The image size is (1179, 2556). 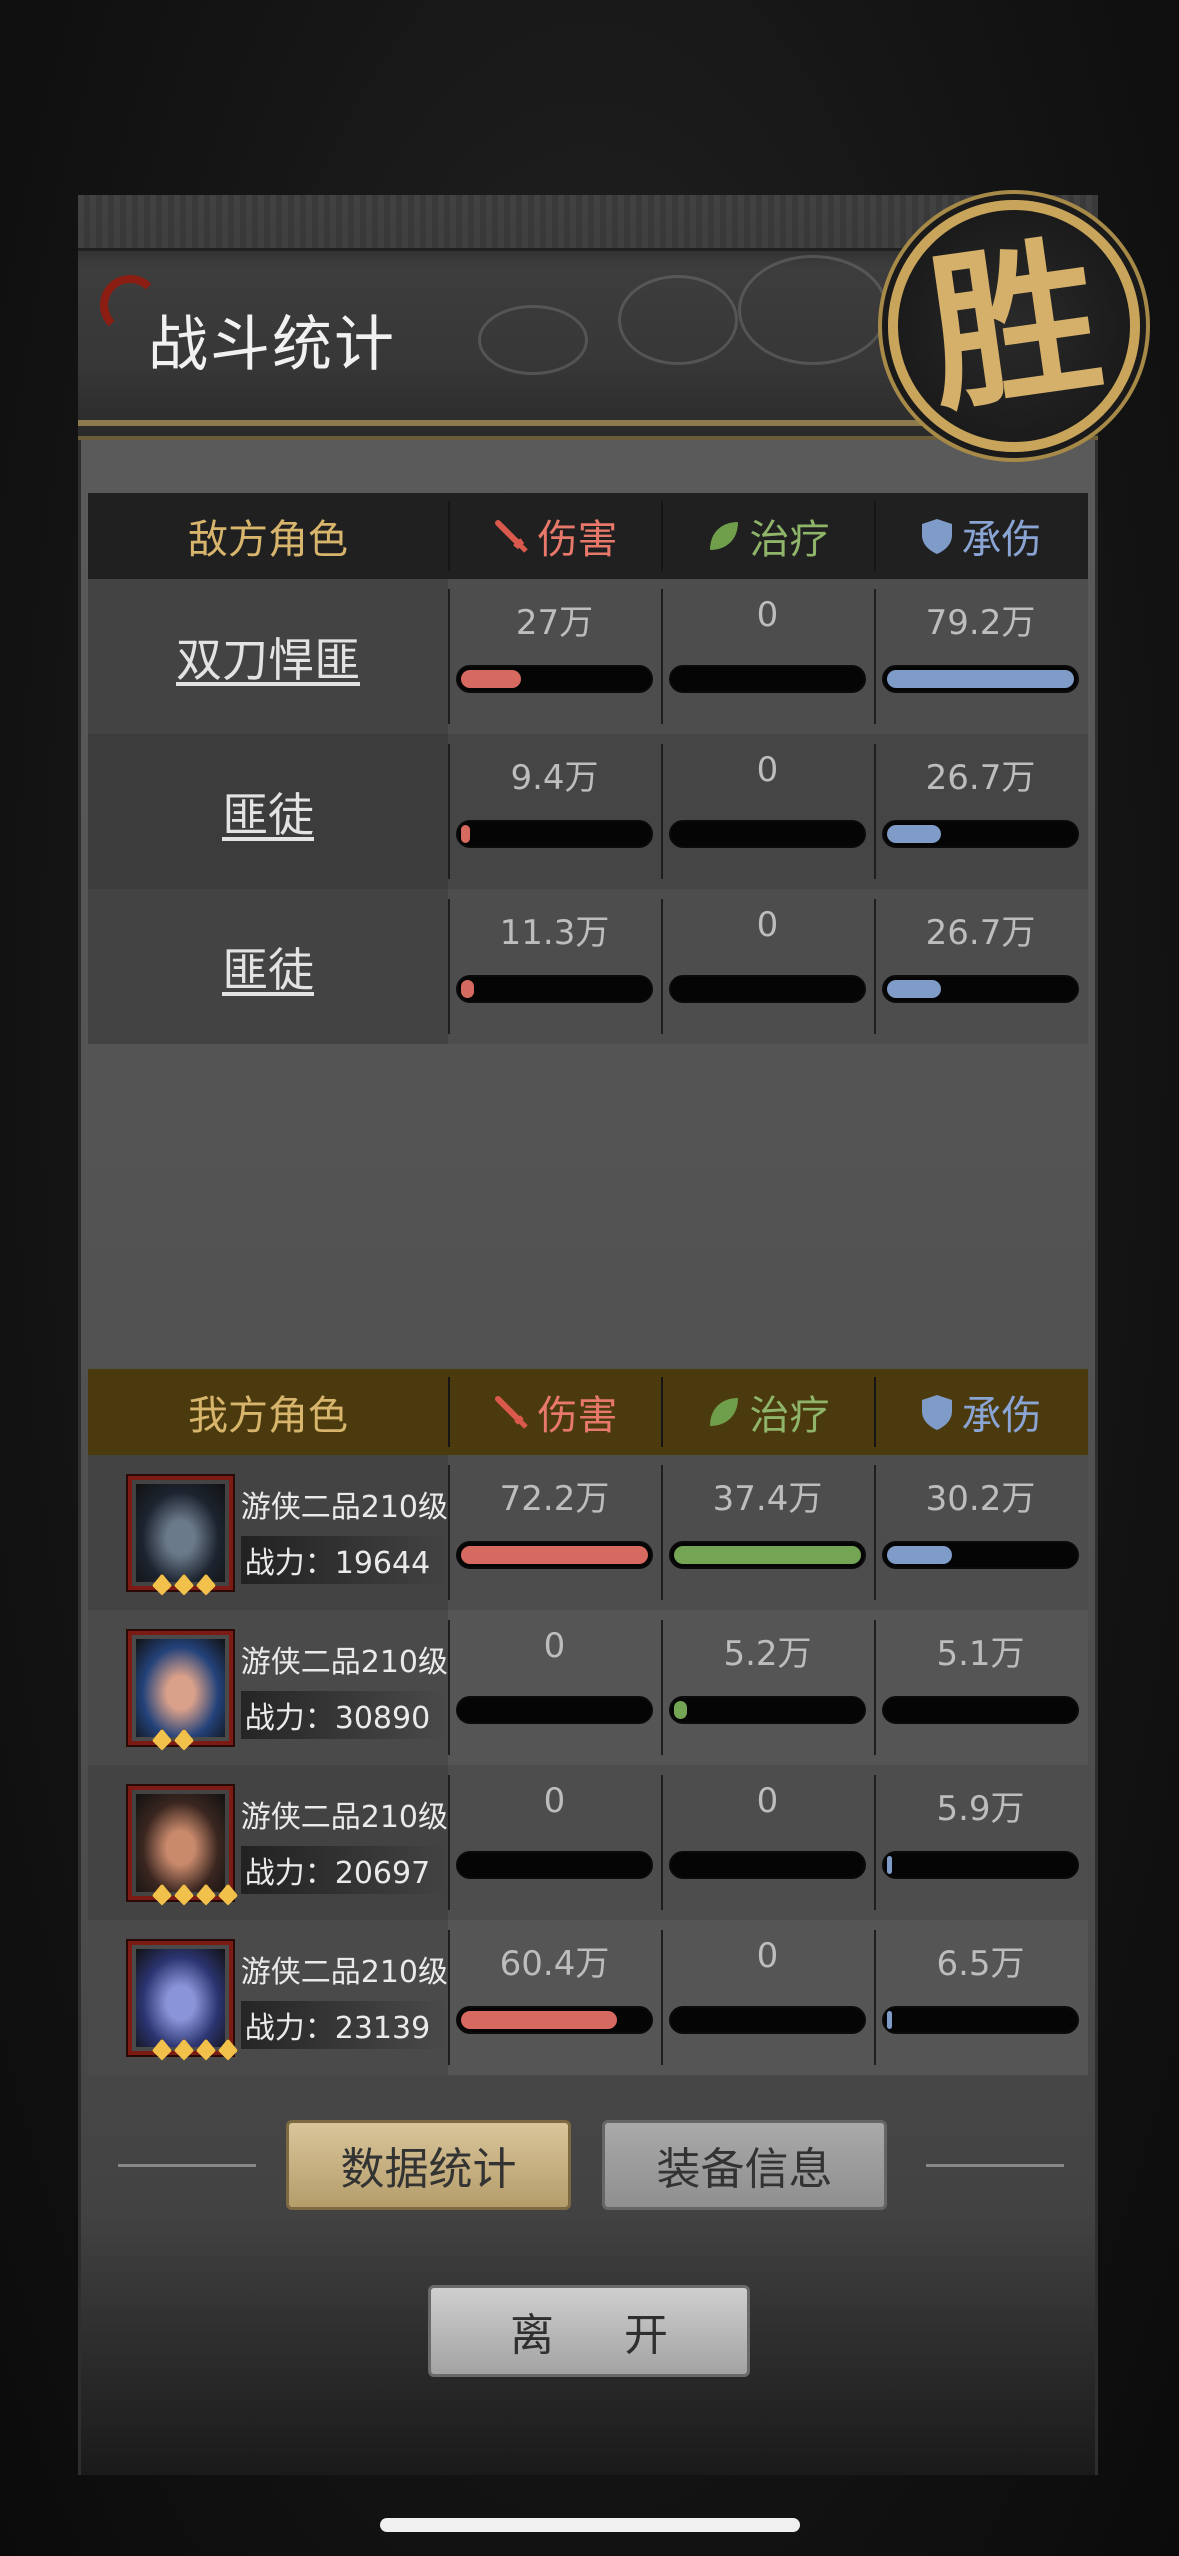 What do you see at coordinates (268, 1416) in the screenshot?
I see `ally-column-header: 我方角色` at bounding box center [268, 1416].